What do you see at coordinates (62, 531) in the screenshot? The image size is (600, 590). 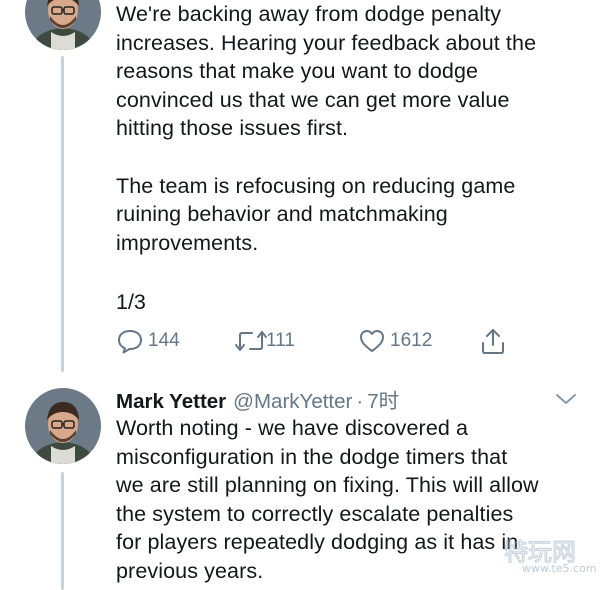 I see `thread-line-bottom` at bounding box center [62, 531].